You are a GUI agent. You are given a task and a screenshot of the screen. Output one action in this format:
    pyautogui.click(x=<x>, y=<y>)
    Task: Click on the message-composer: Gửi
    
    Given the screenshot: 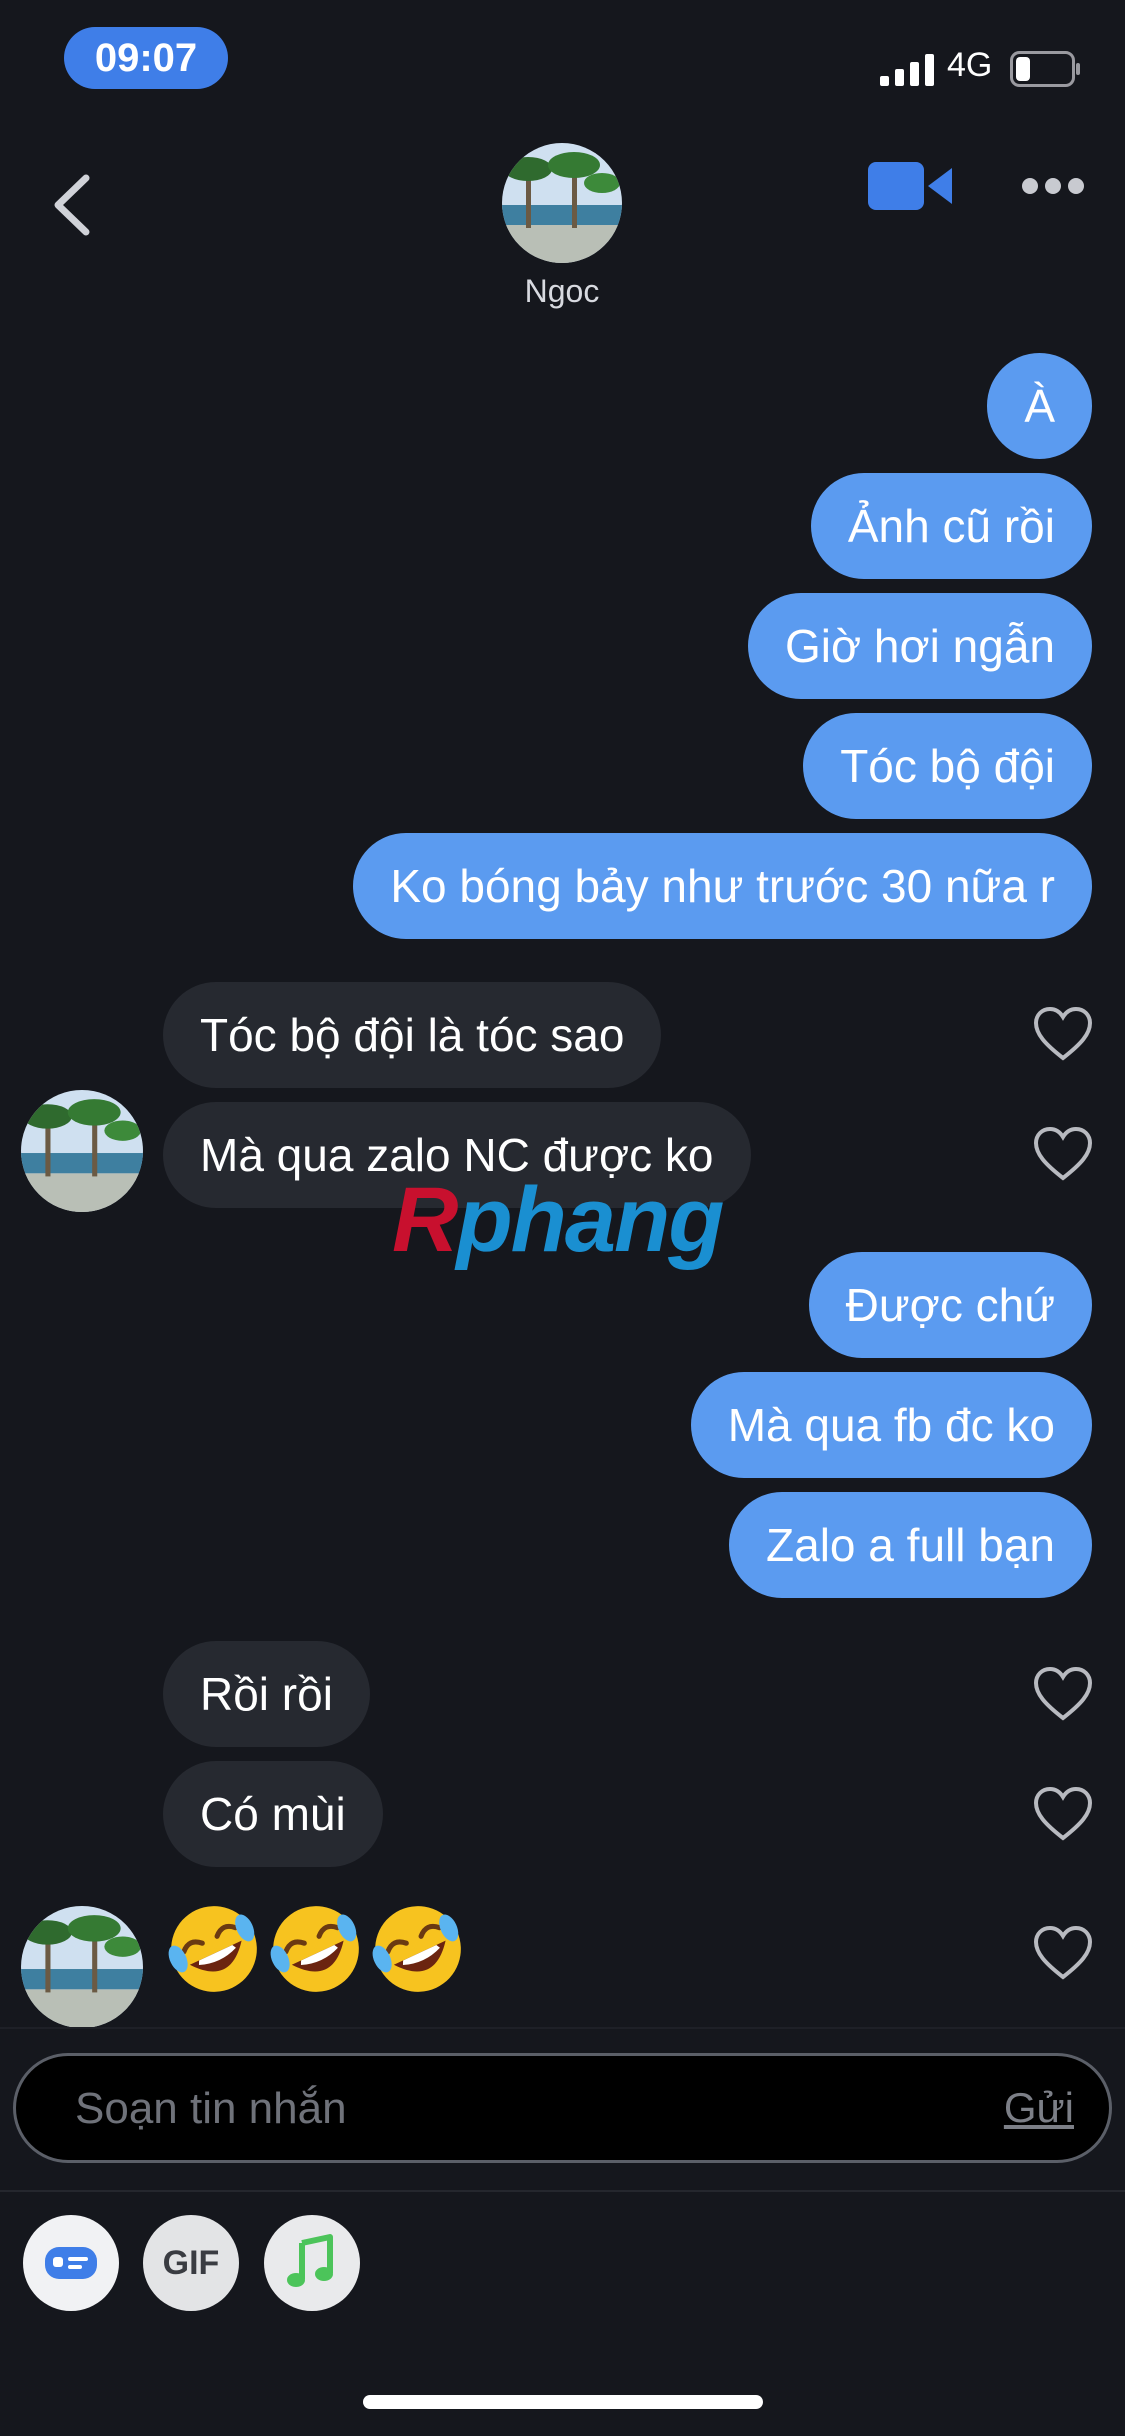 What is the action you would take?
    pyautogui.click(x=562, y=2108)
    